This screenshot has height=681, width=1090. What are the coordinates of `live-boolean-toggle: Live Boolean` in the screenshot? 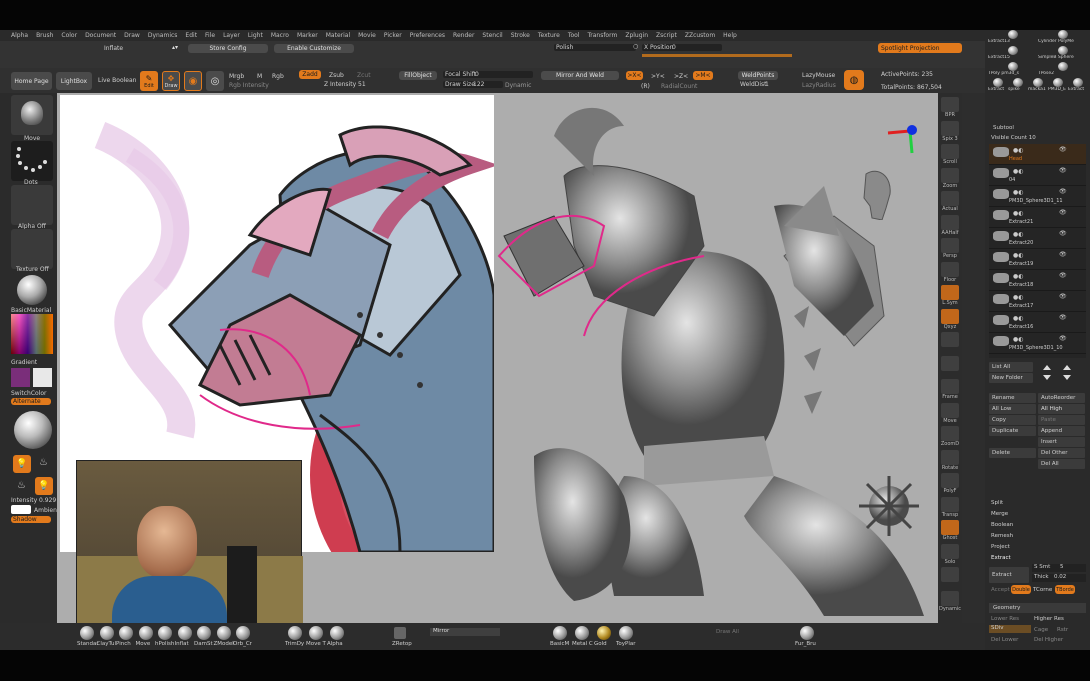 It's located at (117, 80).